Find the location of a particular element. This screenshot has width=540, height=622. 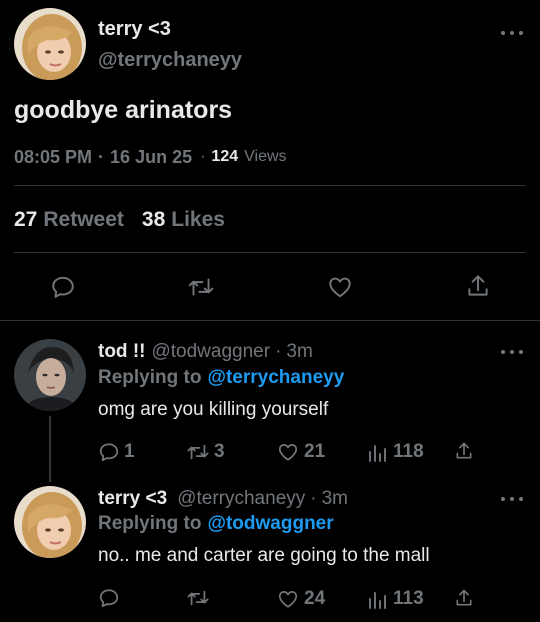

reply-header: tod !! @todwaggner · 3m is located at coordinates (205, 352).